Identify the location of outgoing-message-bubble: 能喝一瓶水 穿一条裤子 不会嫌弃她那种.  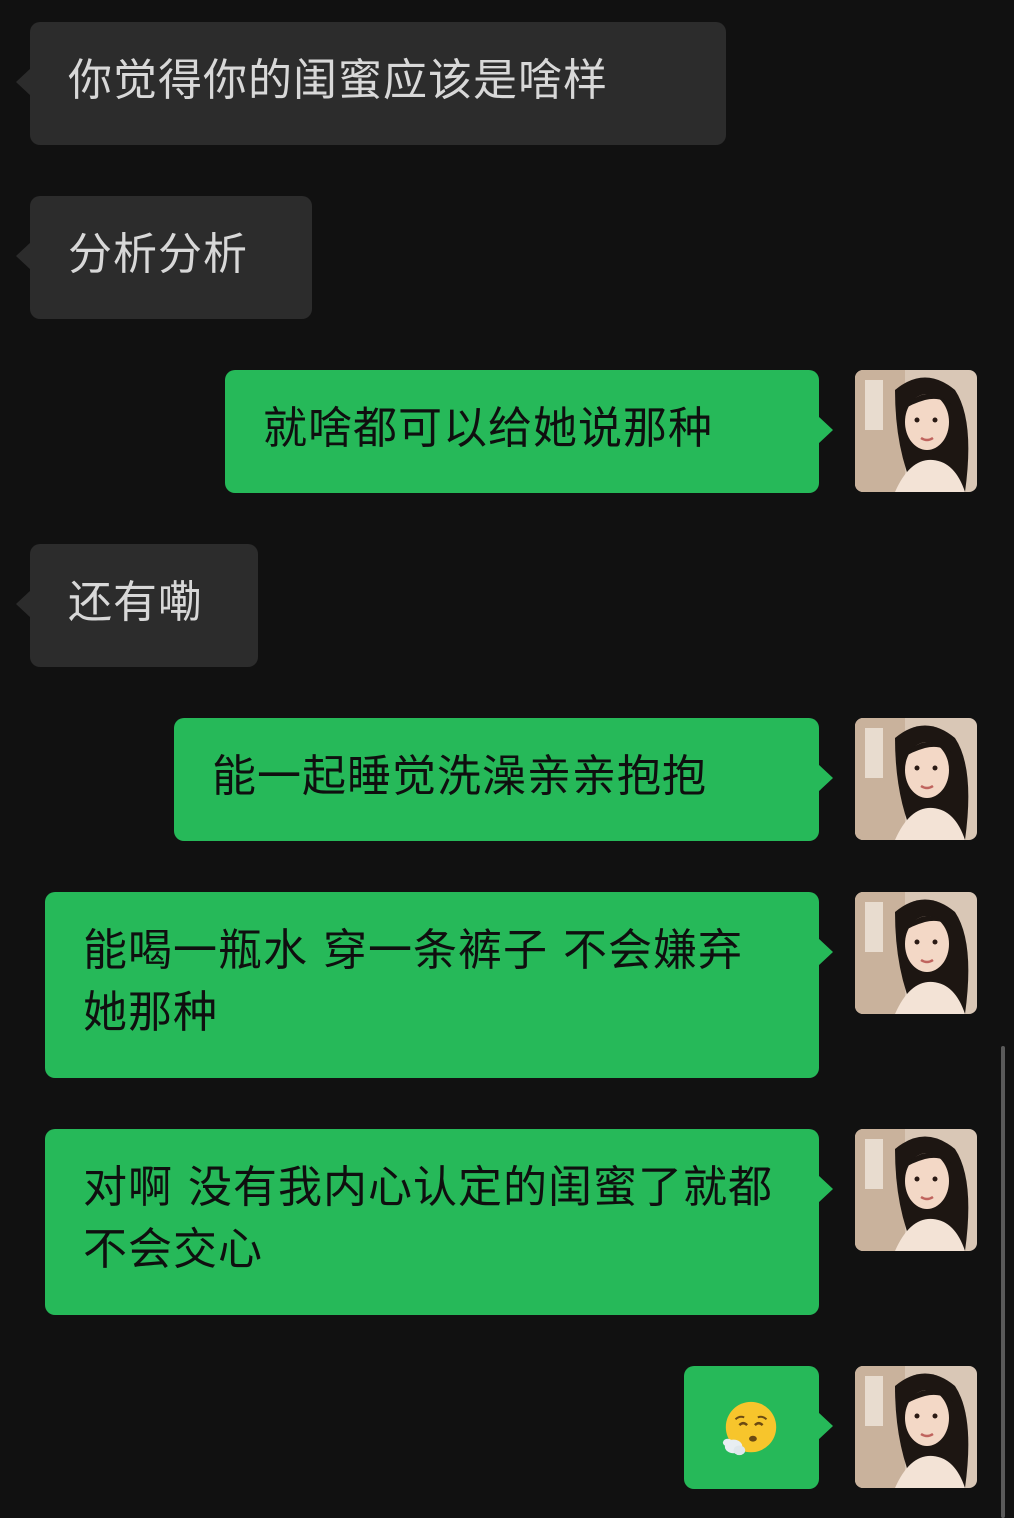
(439, 985).